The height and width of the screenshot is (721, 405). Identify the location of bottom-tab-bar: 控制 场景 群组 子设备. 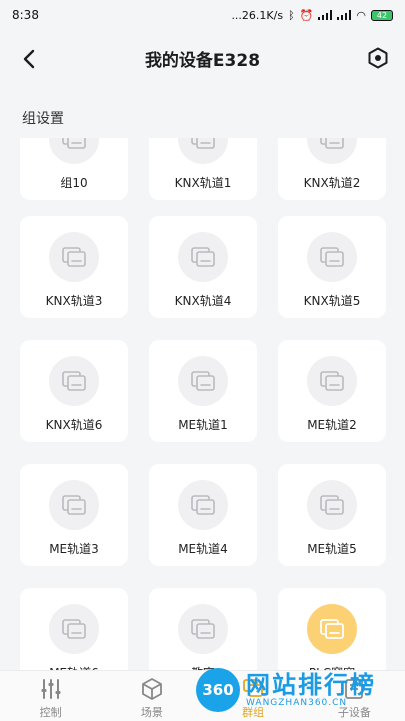
(202, 695).